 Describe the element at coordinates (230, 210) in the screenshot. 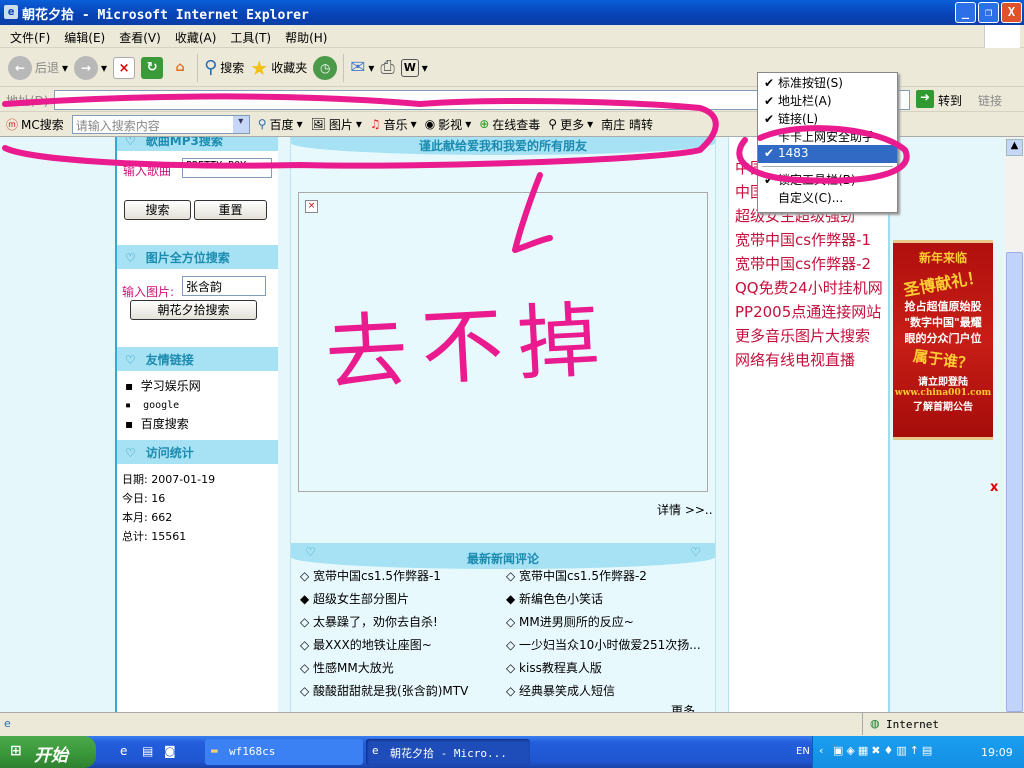

I see `reset-button: 重置` at that location.